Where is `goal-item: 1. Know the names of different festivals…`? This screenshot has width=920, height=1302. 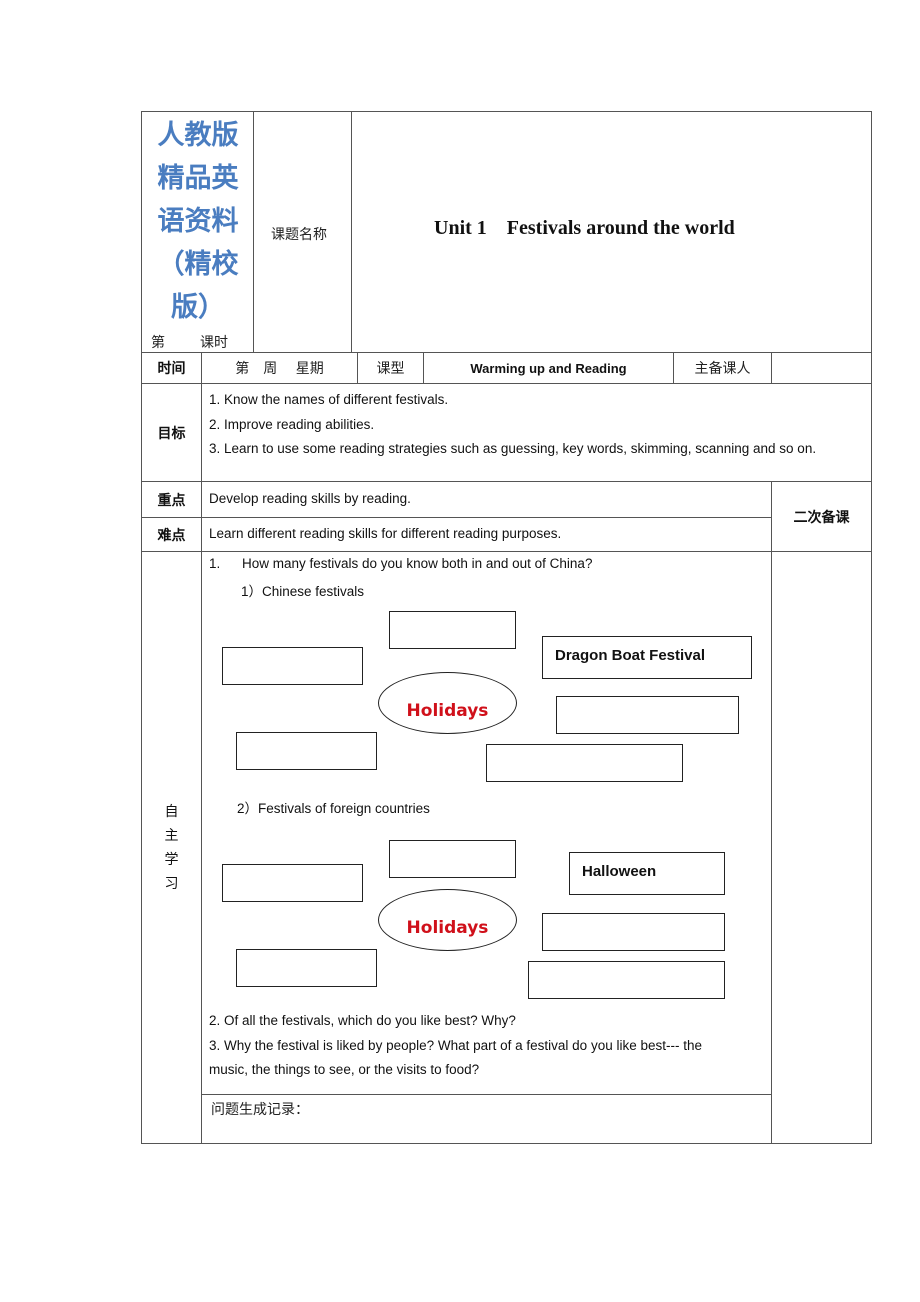
goal-item: 1. Know the names of different festivals… is located at coordinates (329, 399).